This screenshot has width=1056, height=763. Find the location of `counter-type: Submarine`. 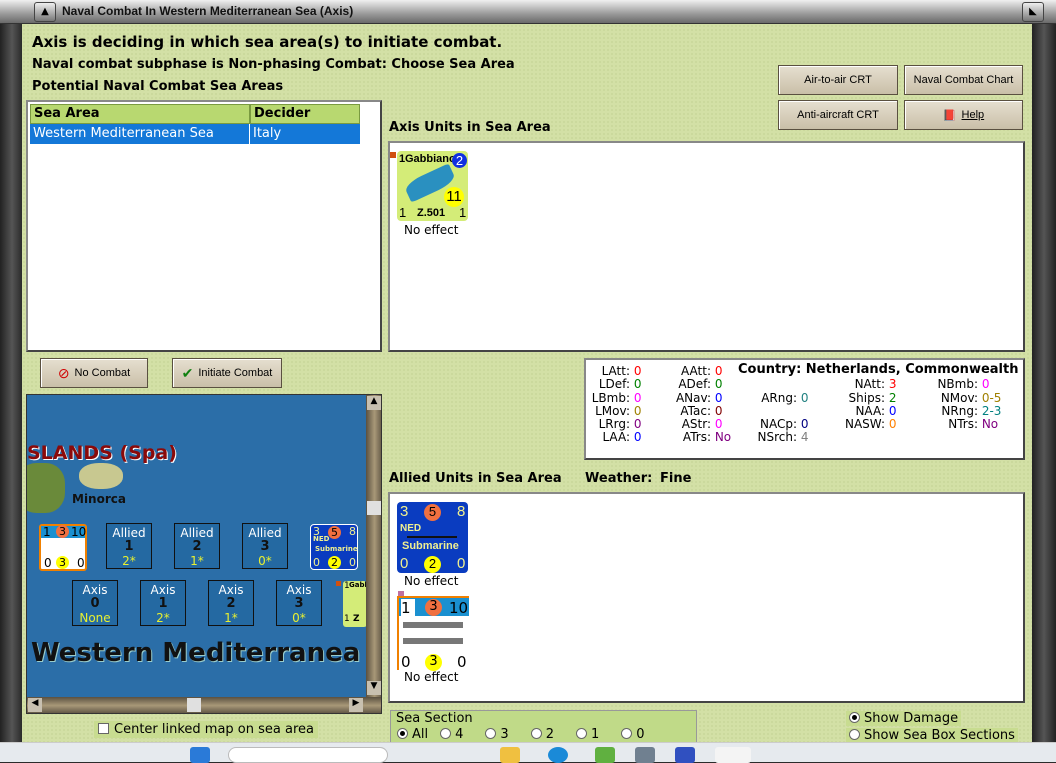

counter-type: Submarine is located at coordinates (336, 549).